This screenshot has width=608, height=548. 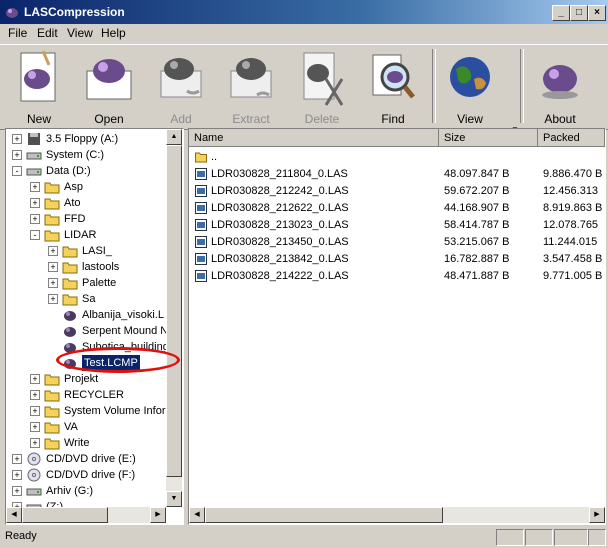 I want to click on tree-item: + Arhiv (G:), so click(x=86, y=491).